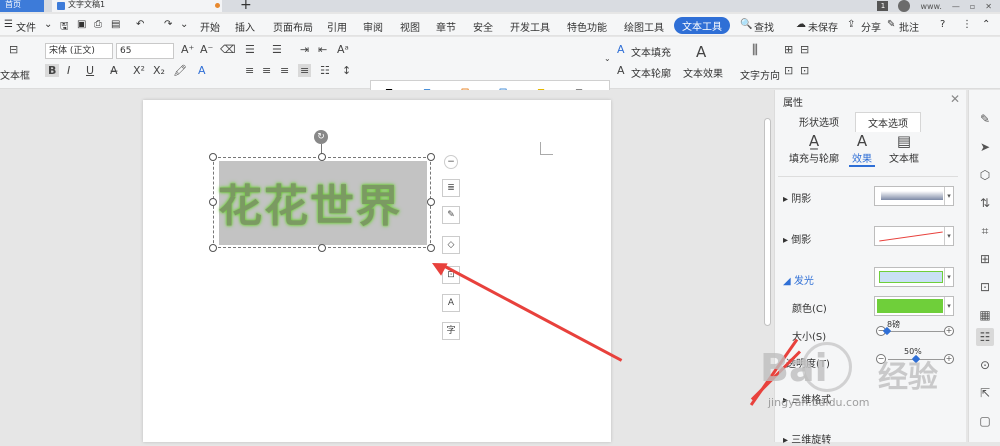 This screenshot has width=1000, height=446. I want to click on textbox-next-icon: ⊡, so click(804, 70).